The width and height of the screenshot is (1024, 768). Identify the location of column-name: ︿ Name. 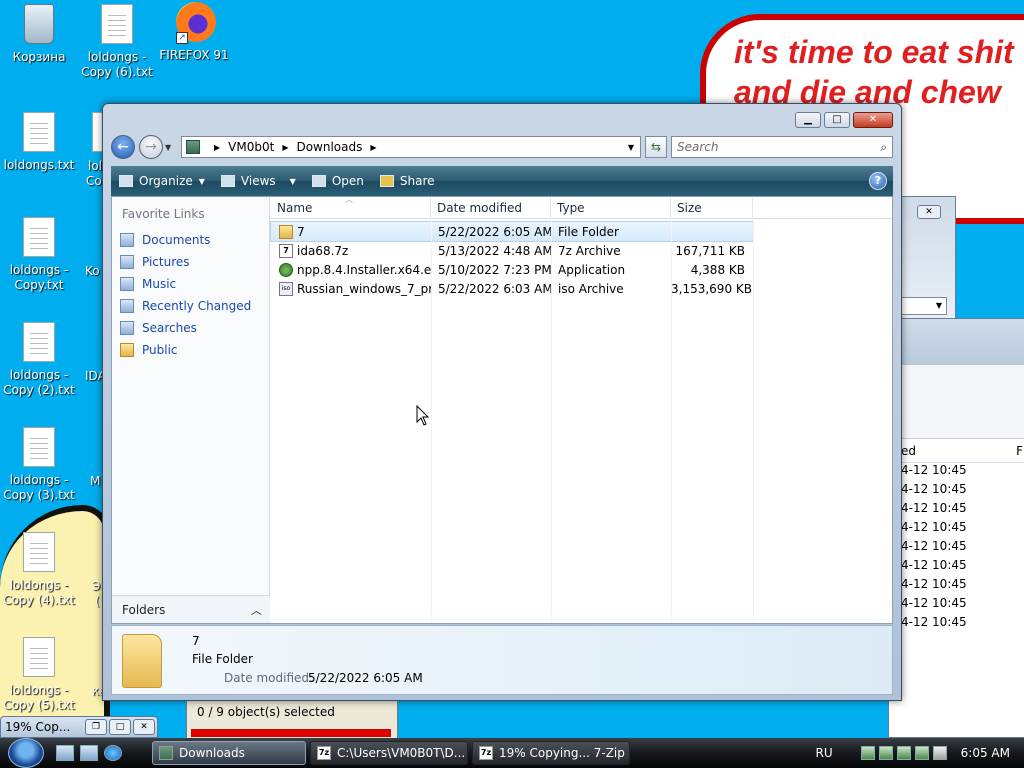
(351, 206).